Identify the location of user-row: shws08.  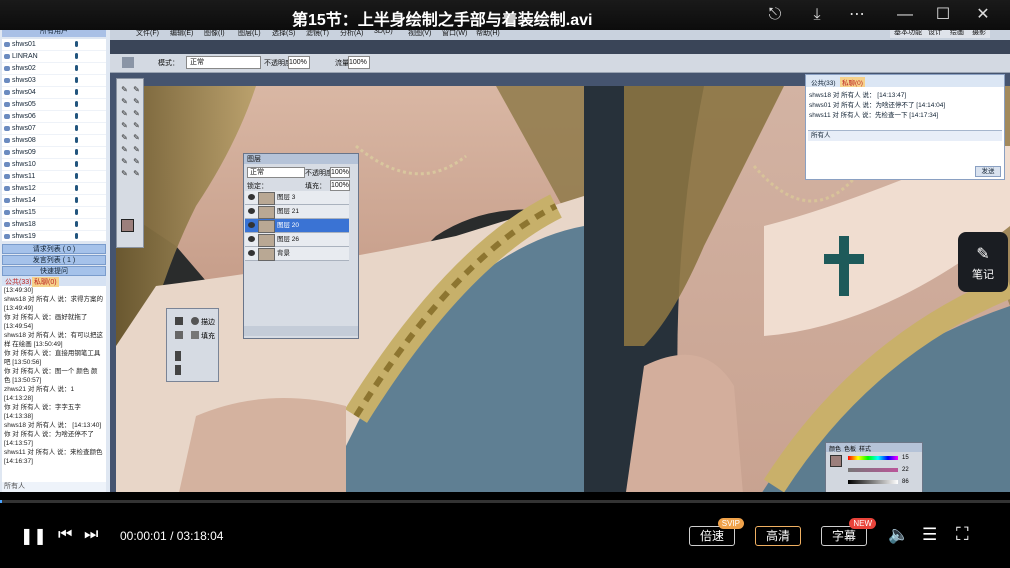
(54, 141).